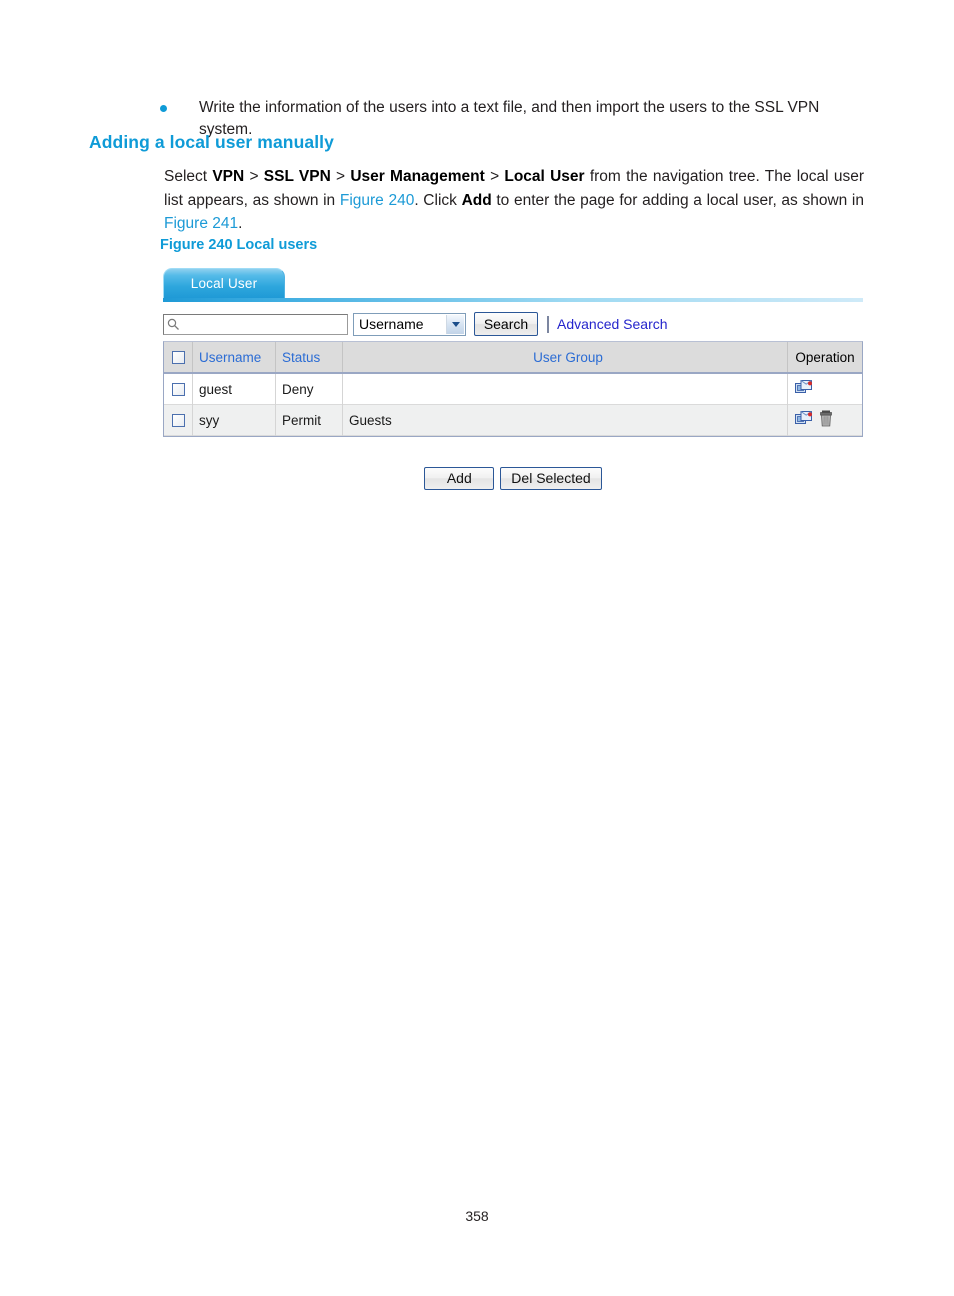 The width and height of the screenshot is (954, 1296). What do you see at coordinates (548, 324) in the screenshot?
I see `toolbar-divider` at bounding box center [548, 324].